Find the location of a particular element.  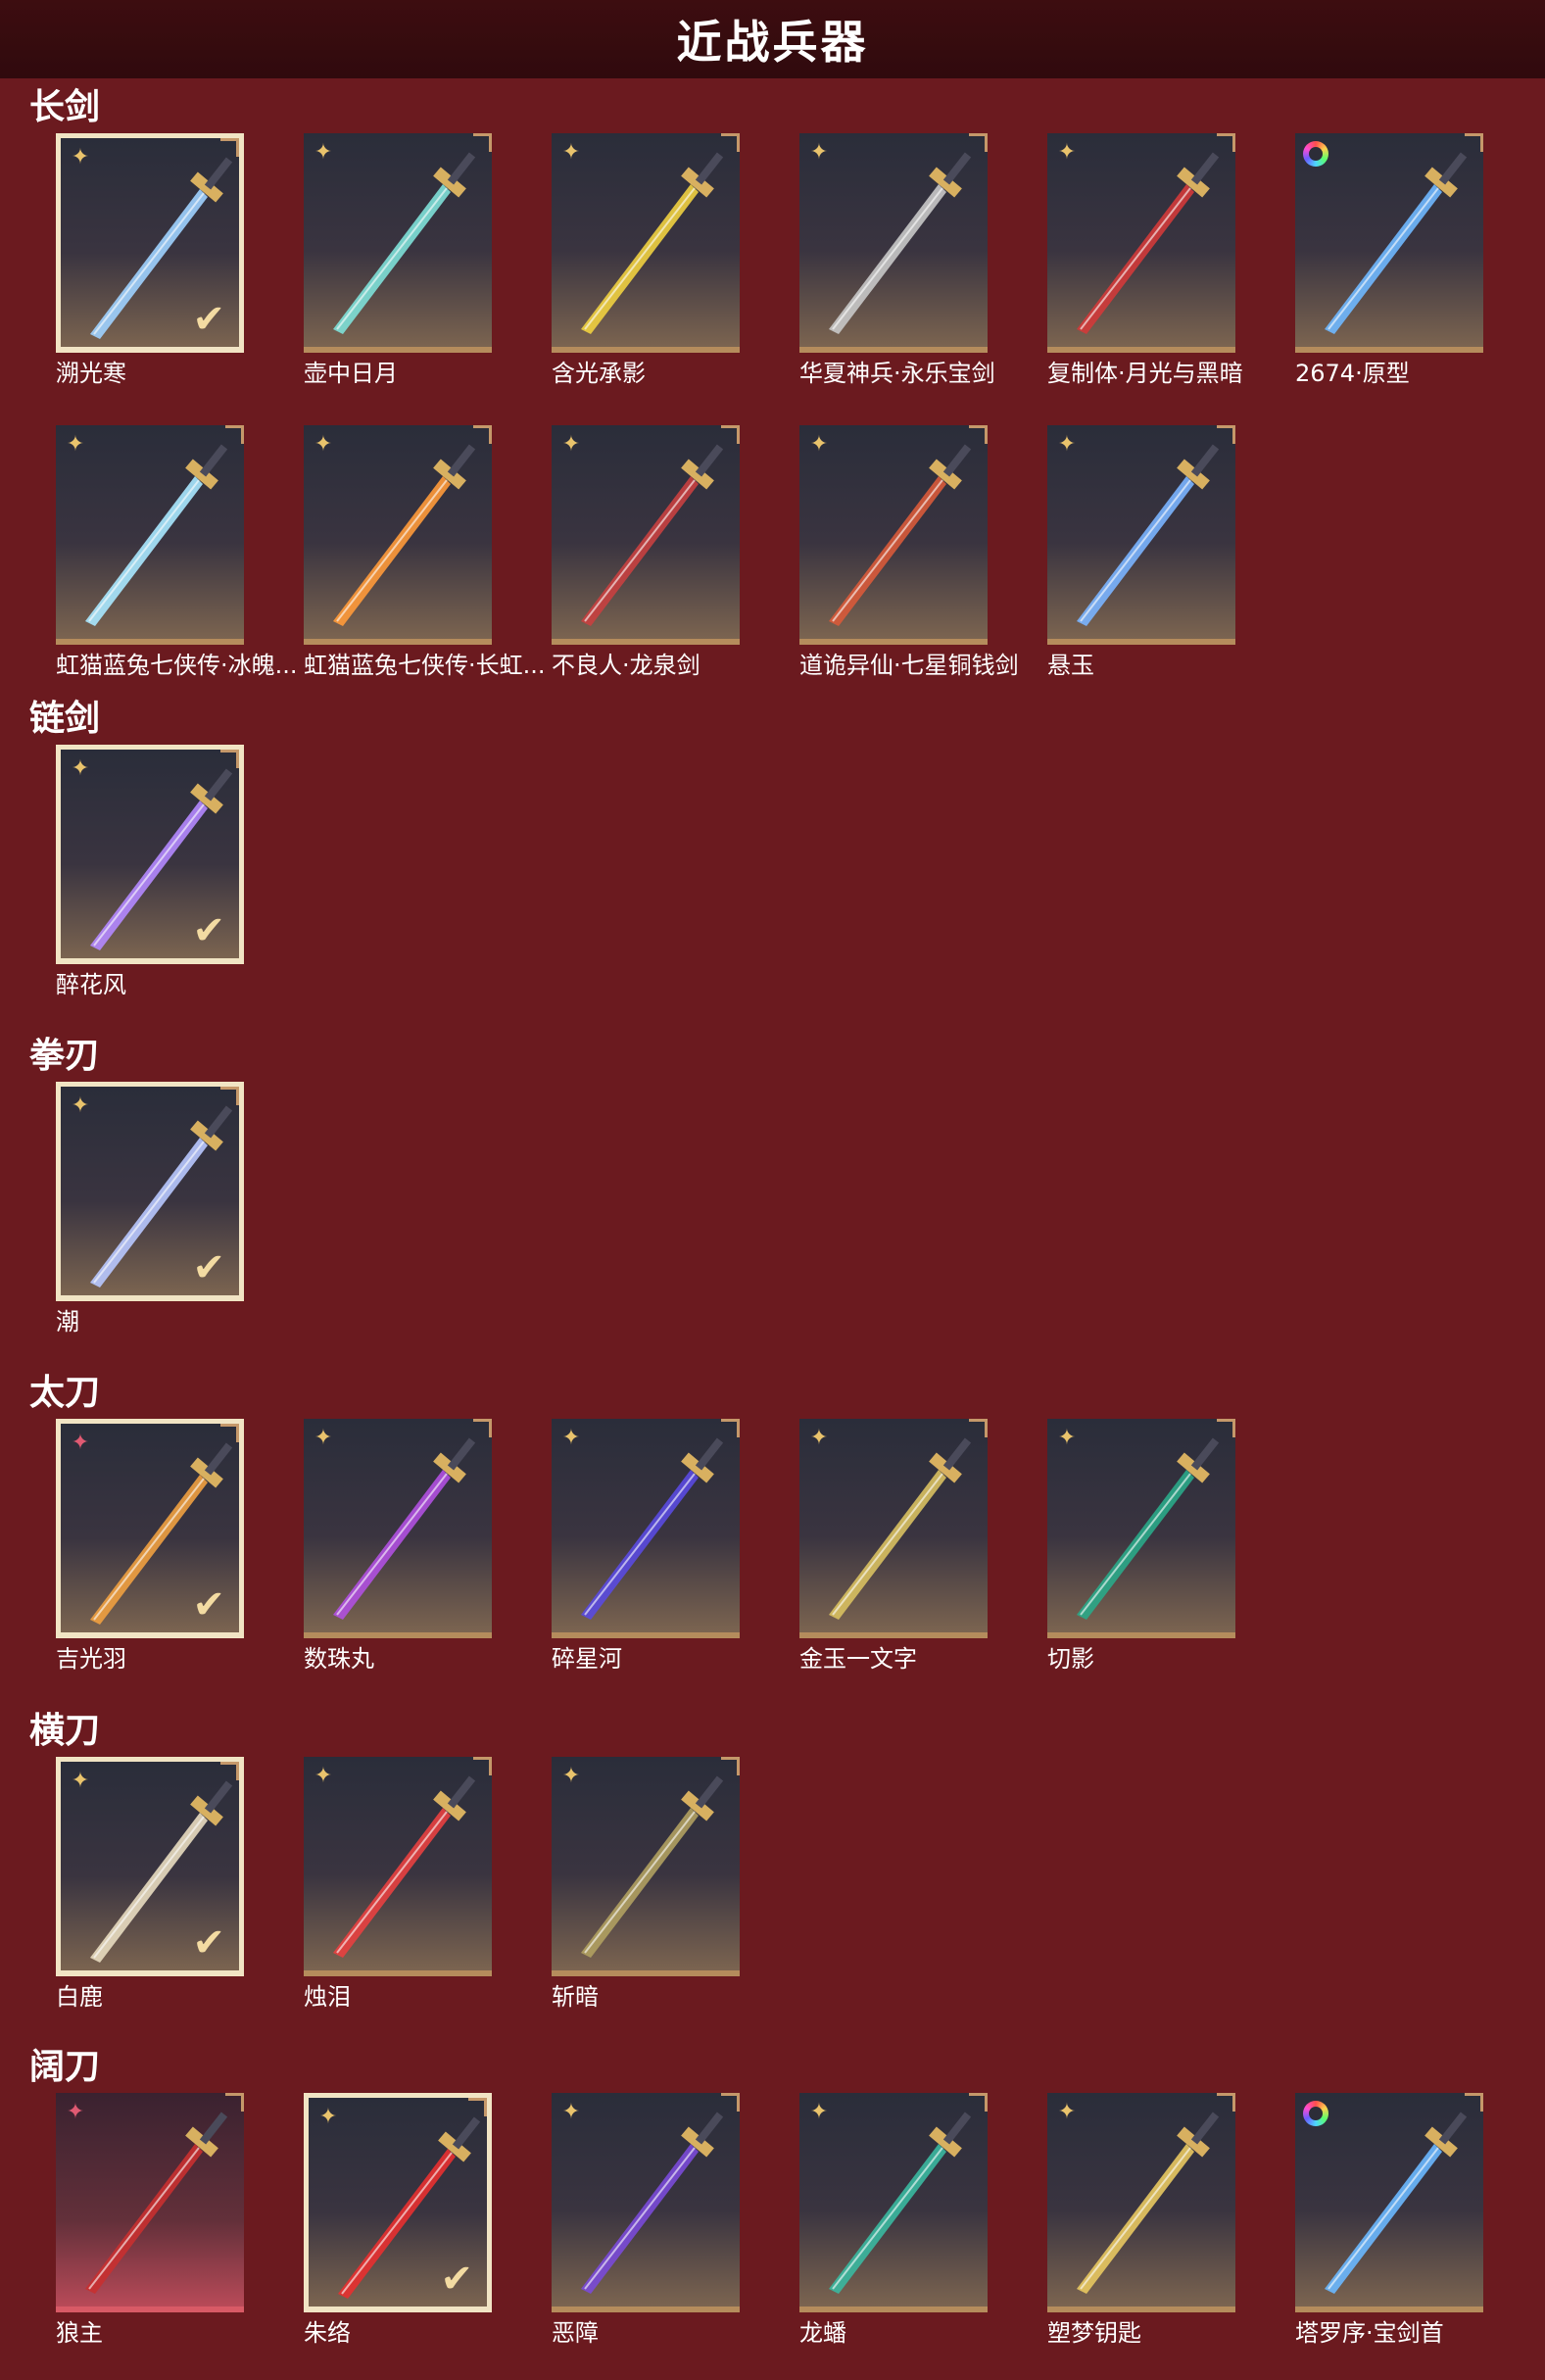

weapon-name: 斩暗 is located at coordinates (575, 1997).